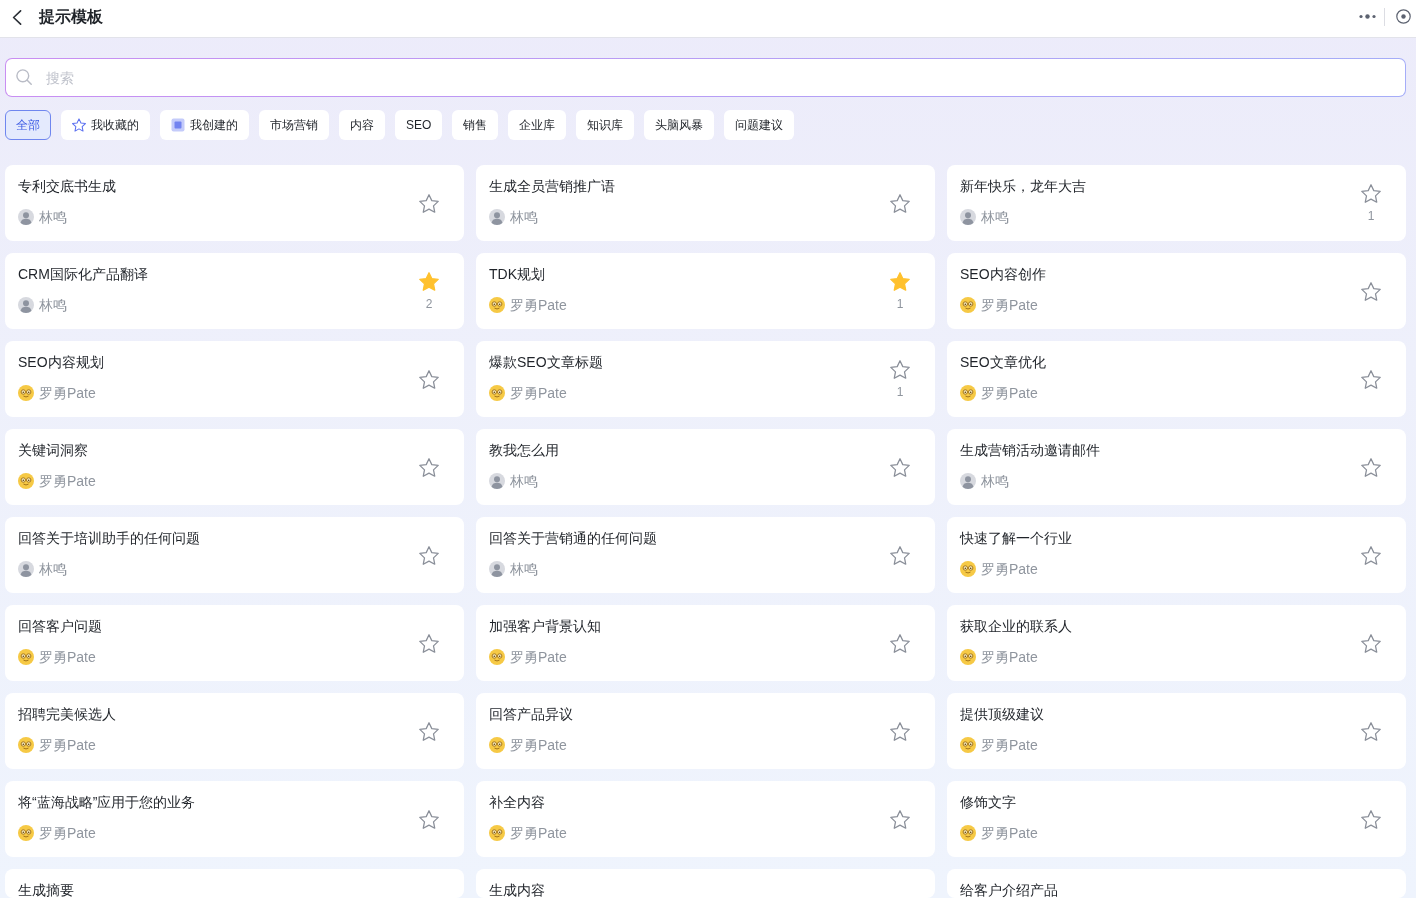 This screenshot has width=1416, height=898. What do you see at coordinates (109, 538) in the screenshot?
I see `card-title: 回答关于培训助手的任何问题` at bounding box center [109, 538].